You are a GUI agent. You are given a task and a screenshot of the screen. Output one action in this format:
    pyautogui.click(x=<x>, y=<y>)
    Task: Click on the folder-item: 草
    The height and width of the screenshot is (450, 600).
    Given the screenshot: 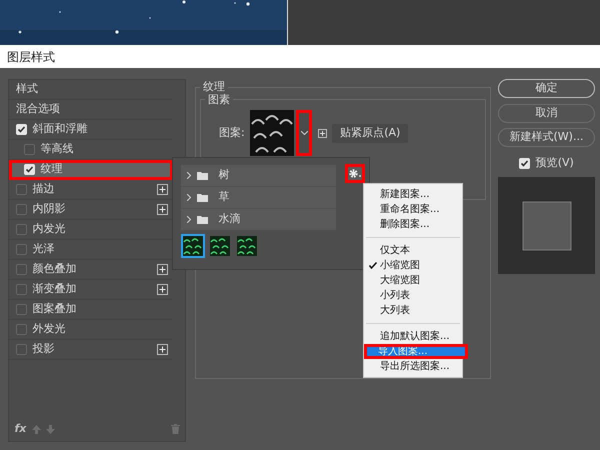 What is the action you would take?
    pyautogui.click(x=258, y=198)
    